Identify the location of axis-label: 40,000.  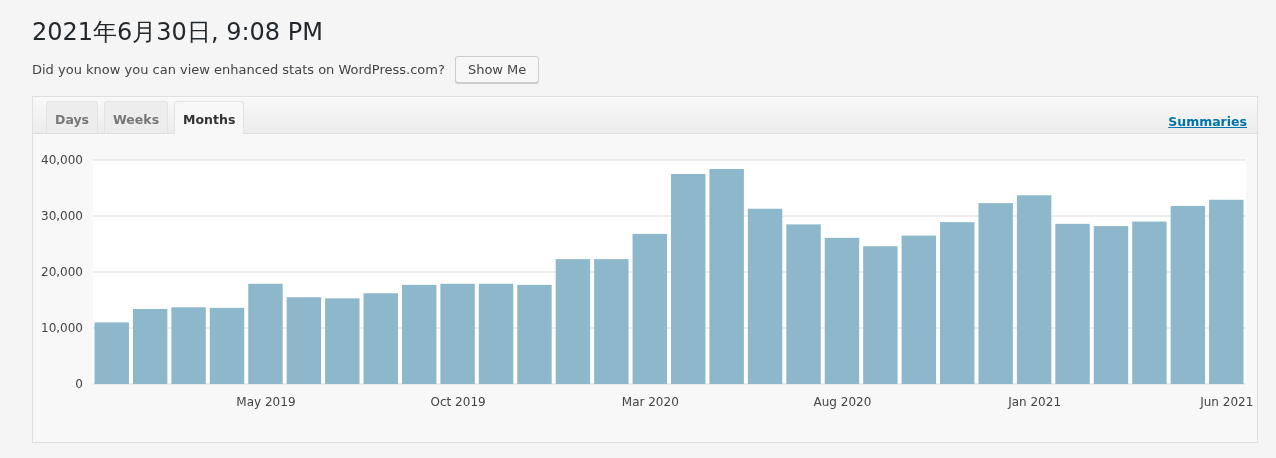
(62, 160).